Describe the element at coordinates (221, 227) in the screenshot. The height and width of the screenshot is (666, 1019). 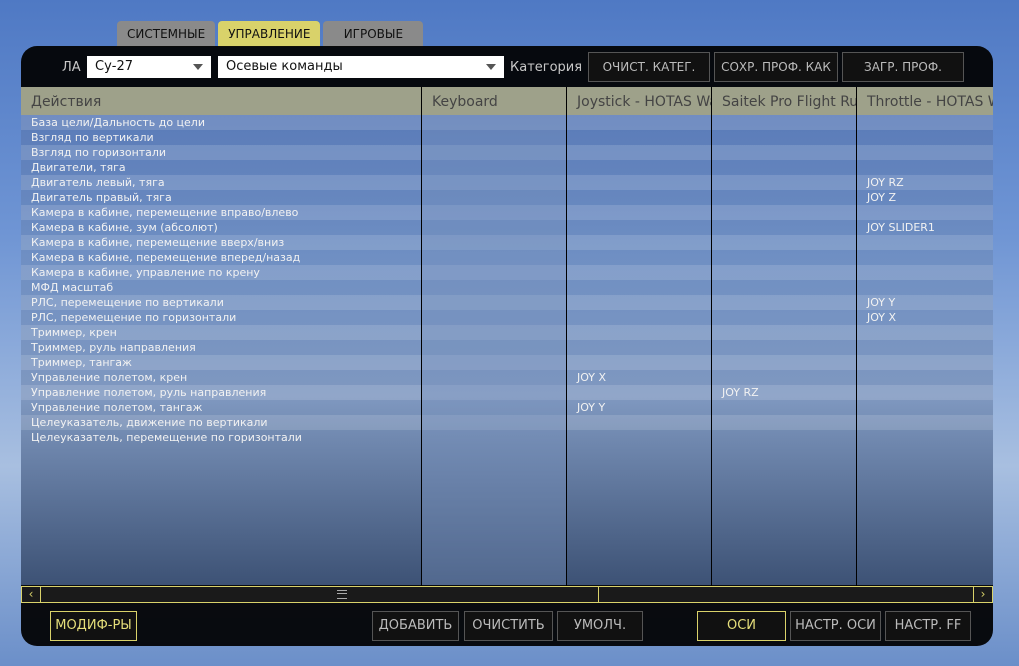
I see `action-cell: Камера в кабине, зум (абсолют)` at that location.